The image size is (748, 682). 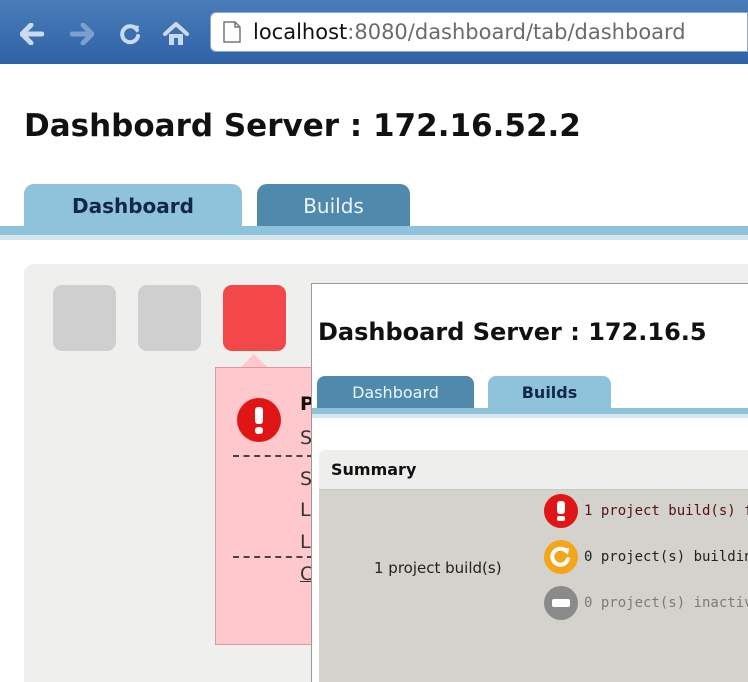 I want to click on summary-header: Summary, so click(x=533, y=470).